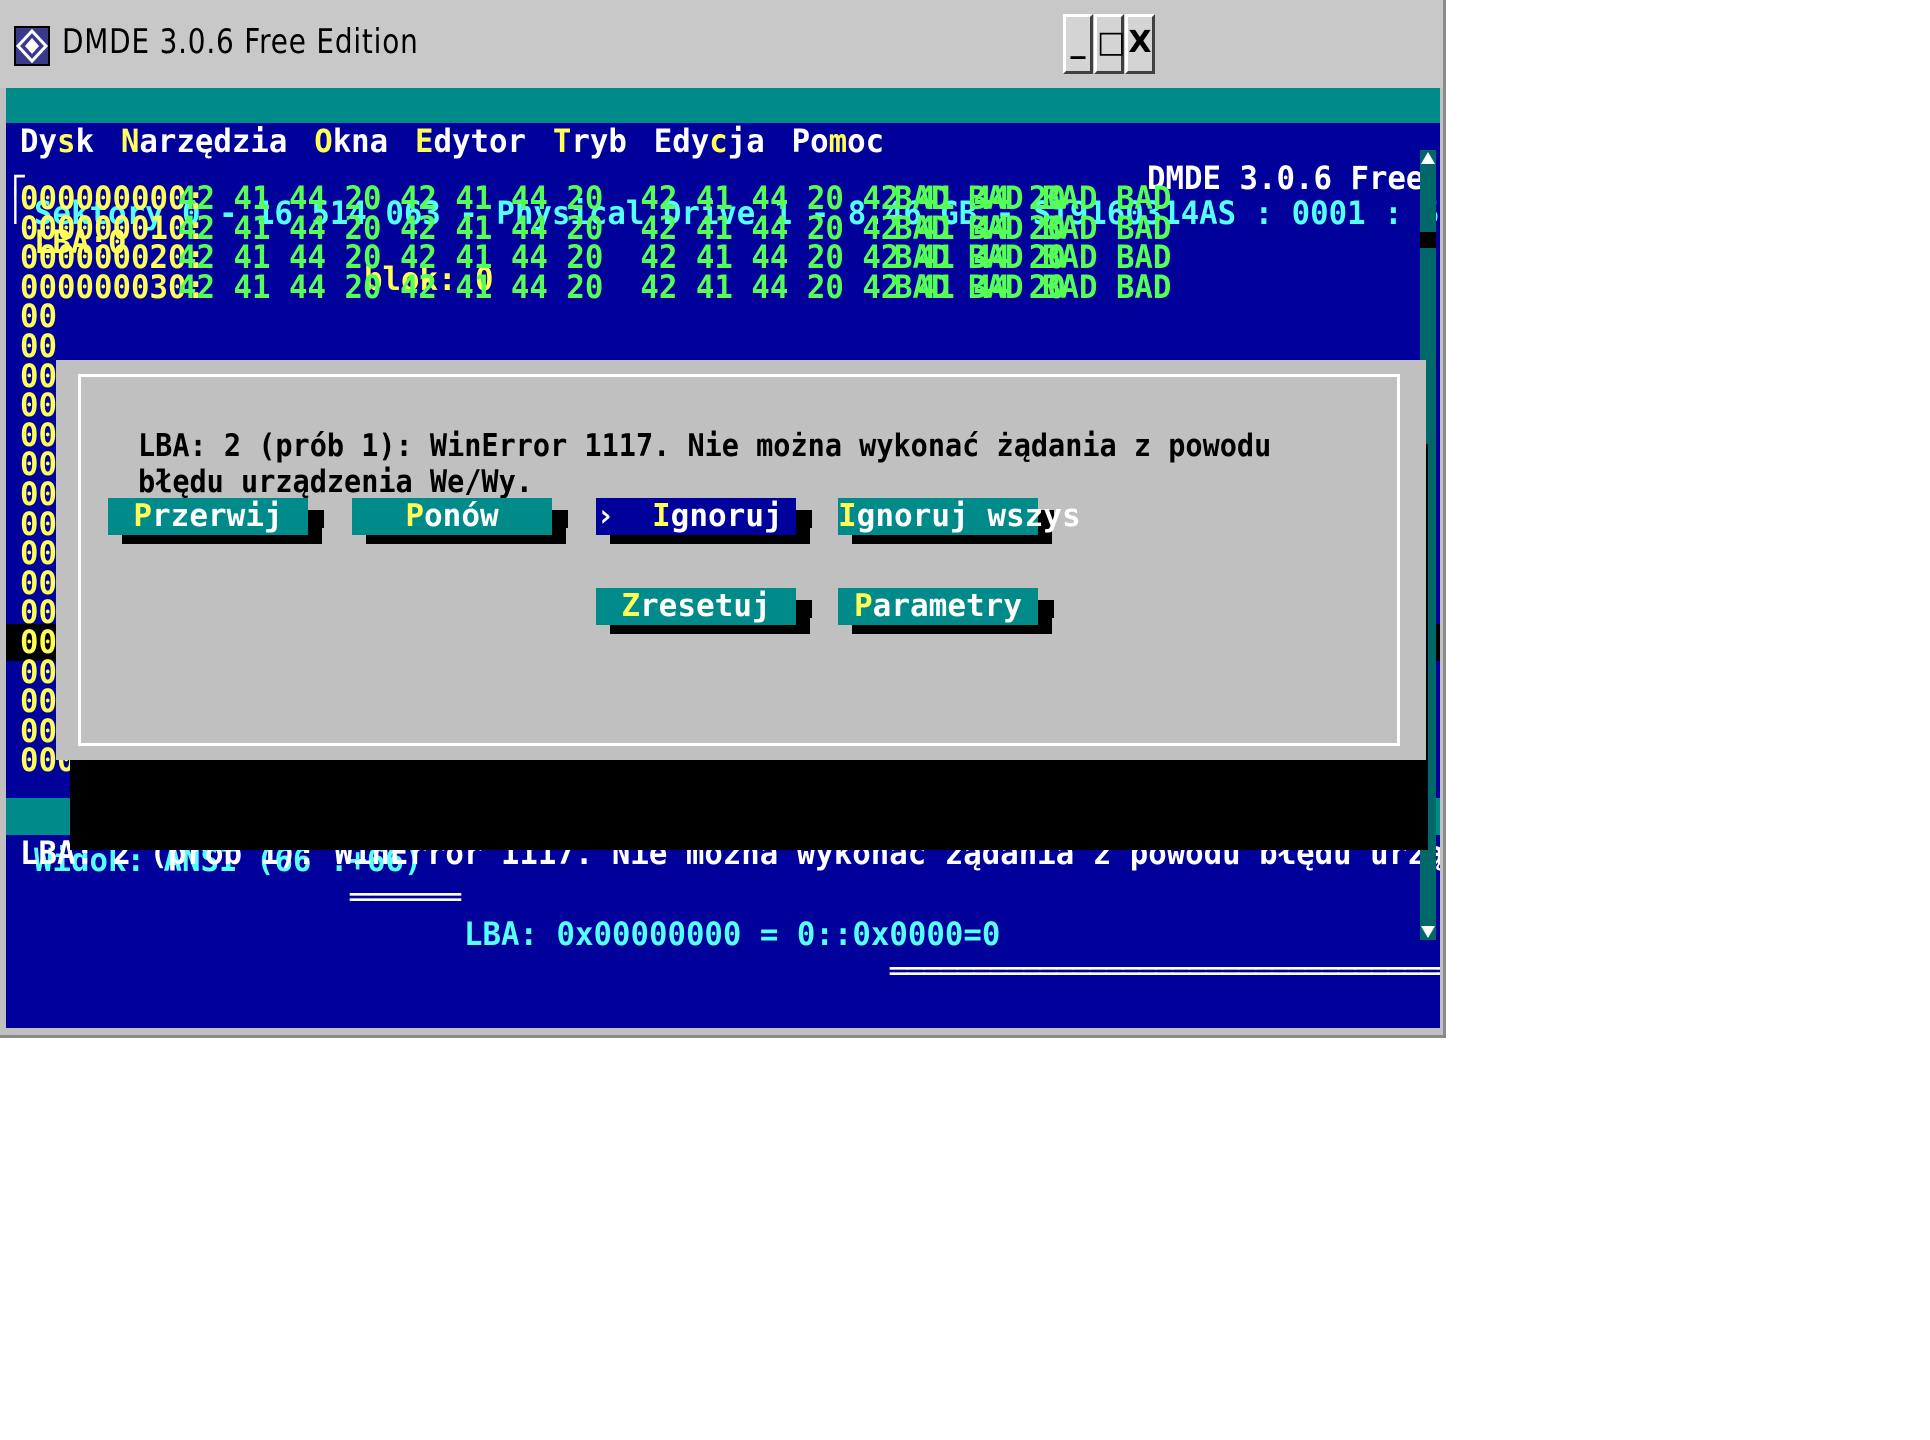 The width and height of the screenshot is (1930, 1440). I want to click on dialog-message-line2: błędu urządzenia We/Wy., so click(335, 482).